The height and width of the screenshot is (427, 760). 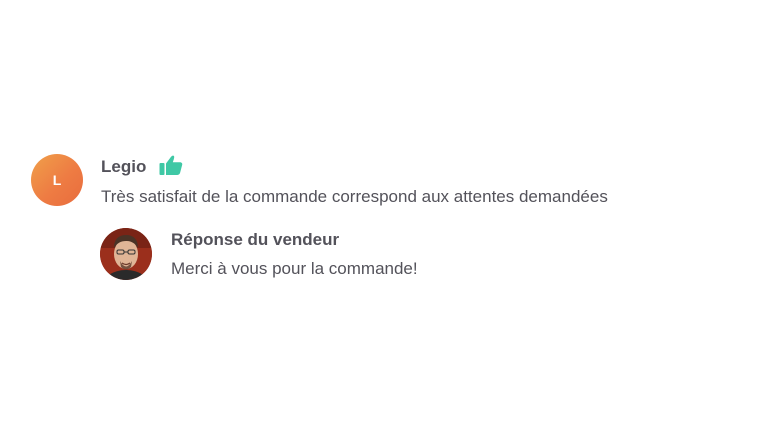 I want to click on seller-avatar, so click(x=126, y=254).